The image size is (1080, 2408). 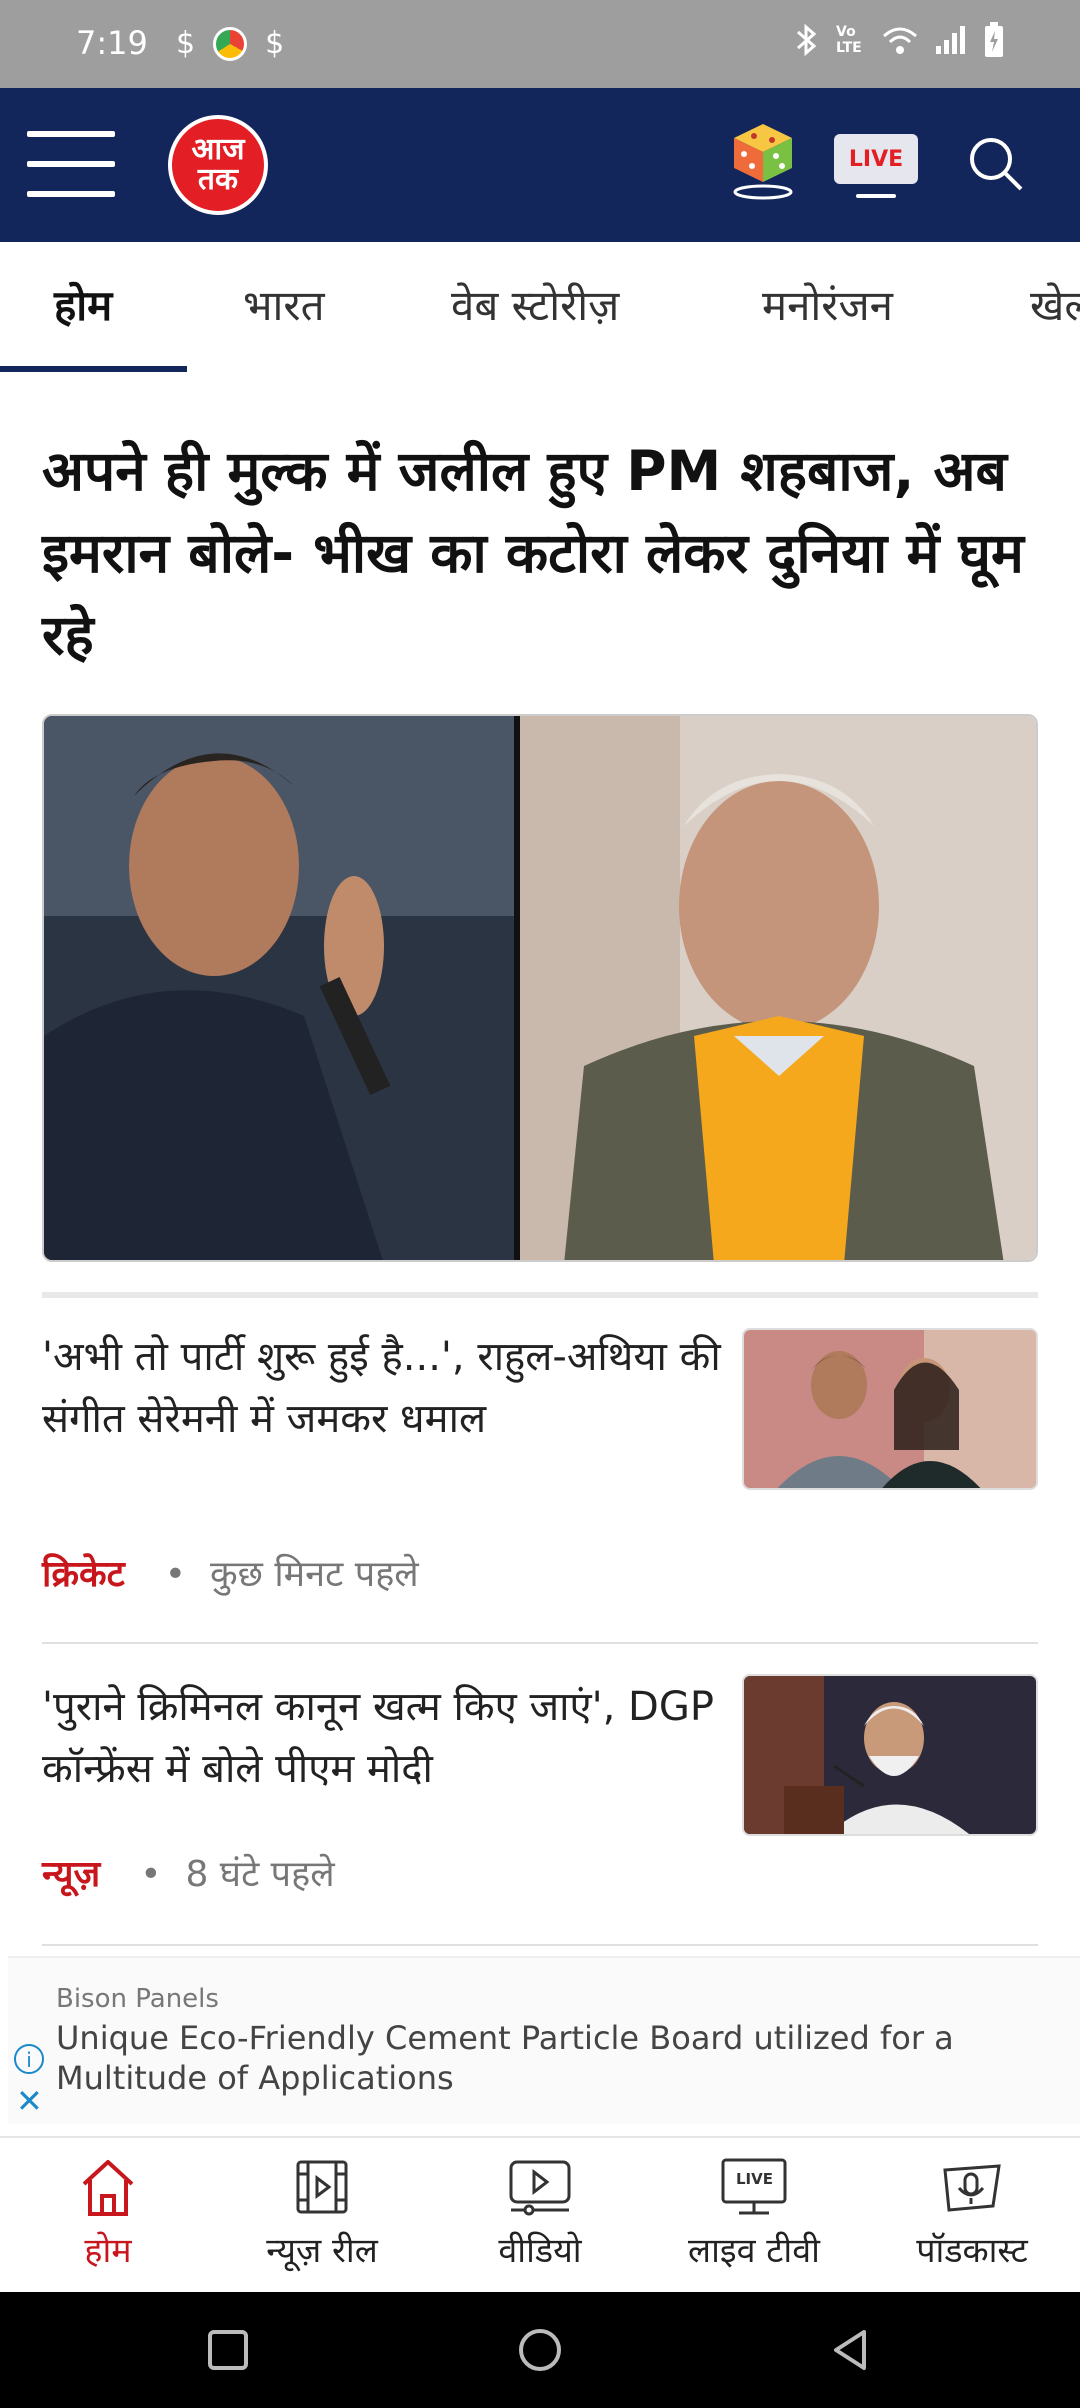 I want to click on ad-info-icon: i, so click(x=29, y=2059).